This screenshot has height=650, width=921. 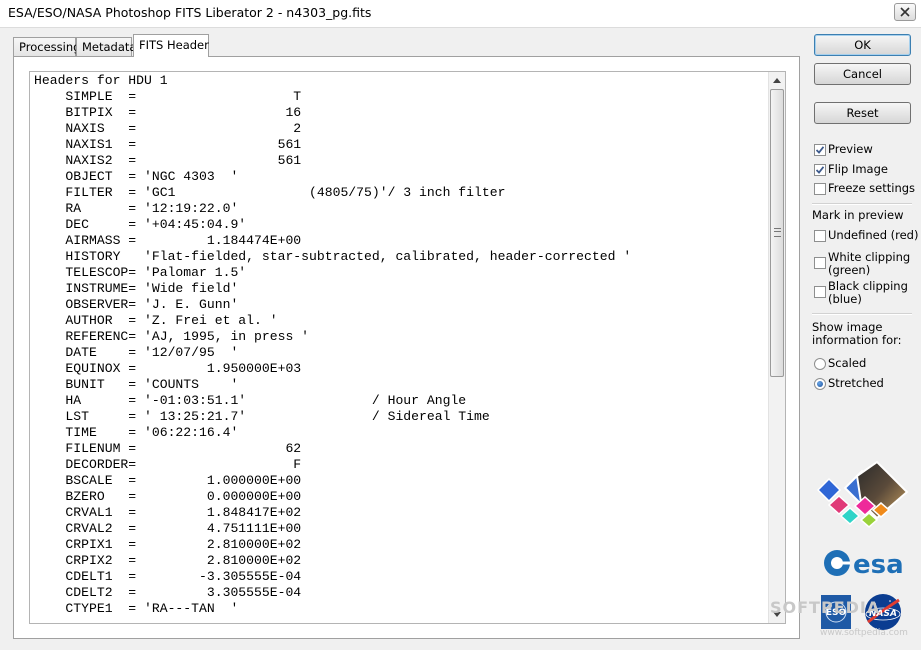 I want to click on ok-button: OK, so click(x=862, y=45).